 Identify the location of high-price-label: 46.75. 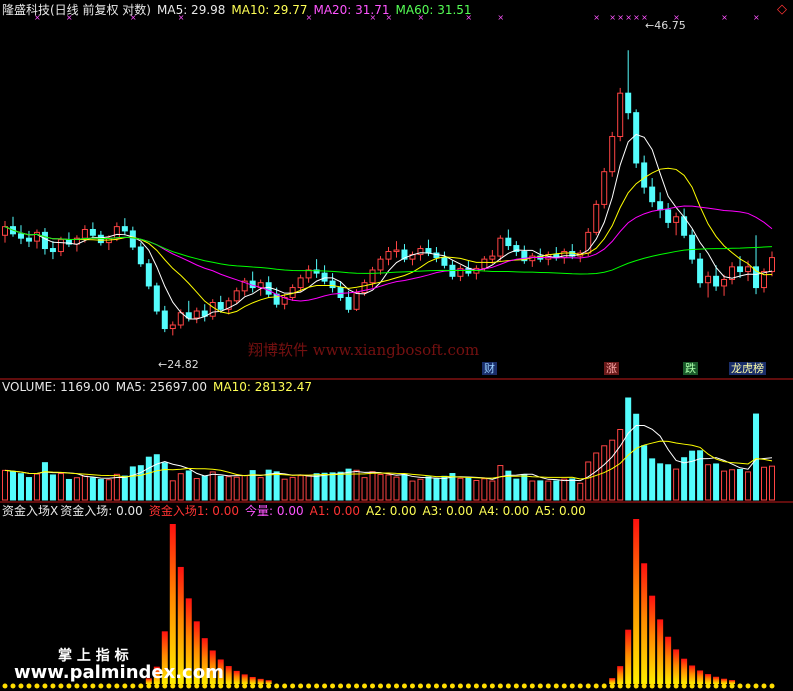
(670, 25).